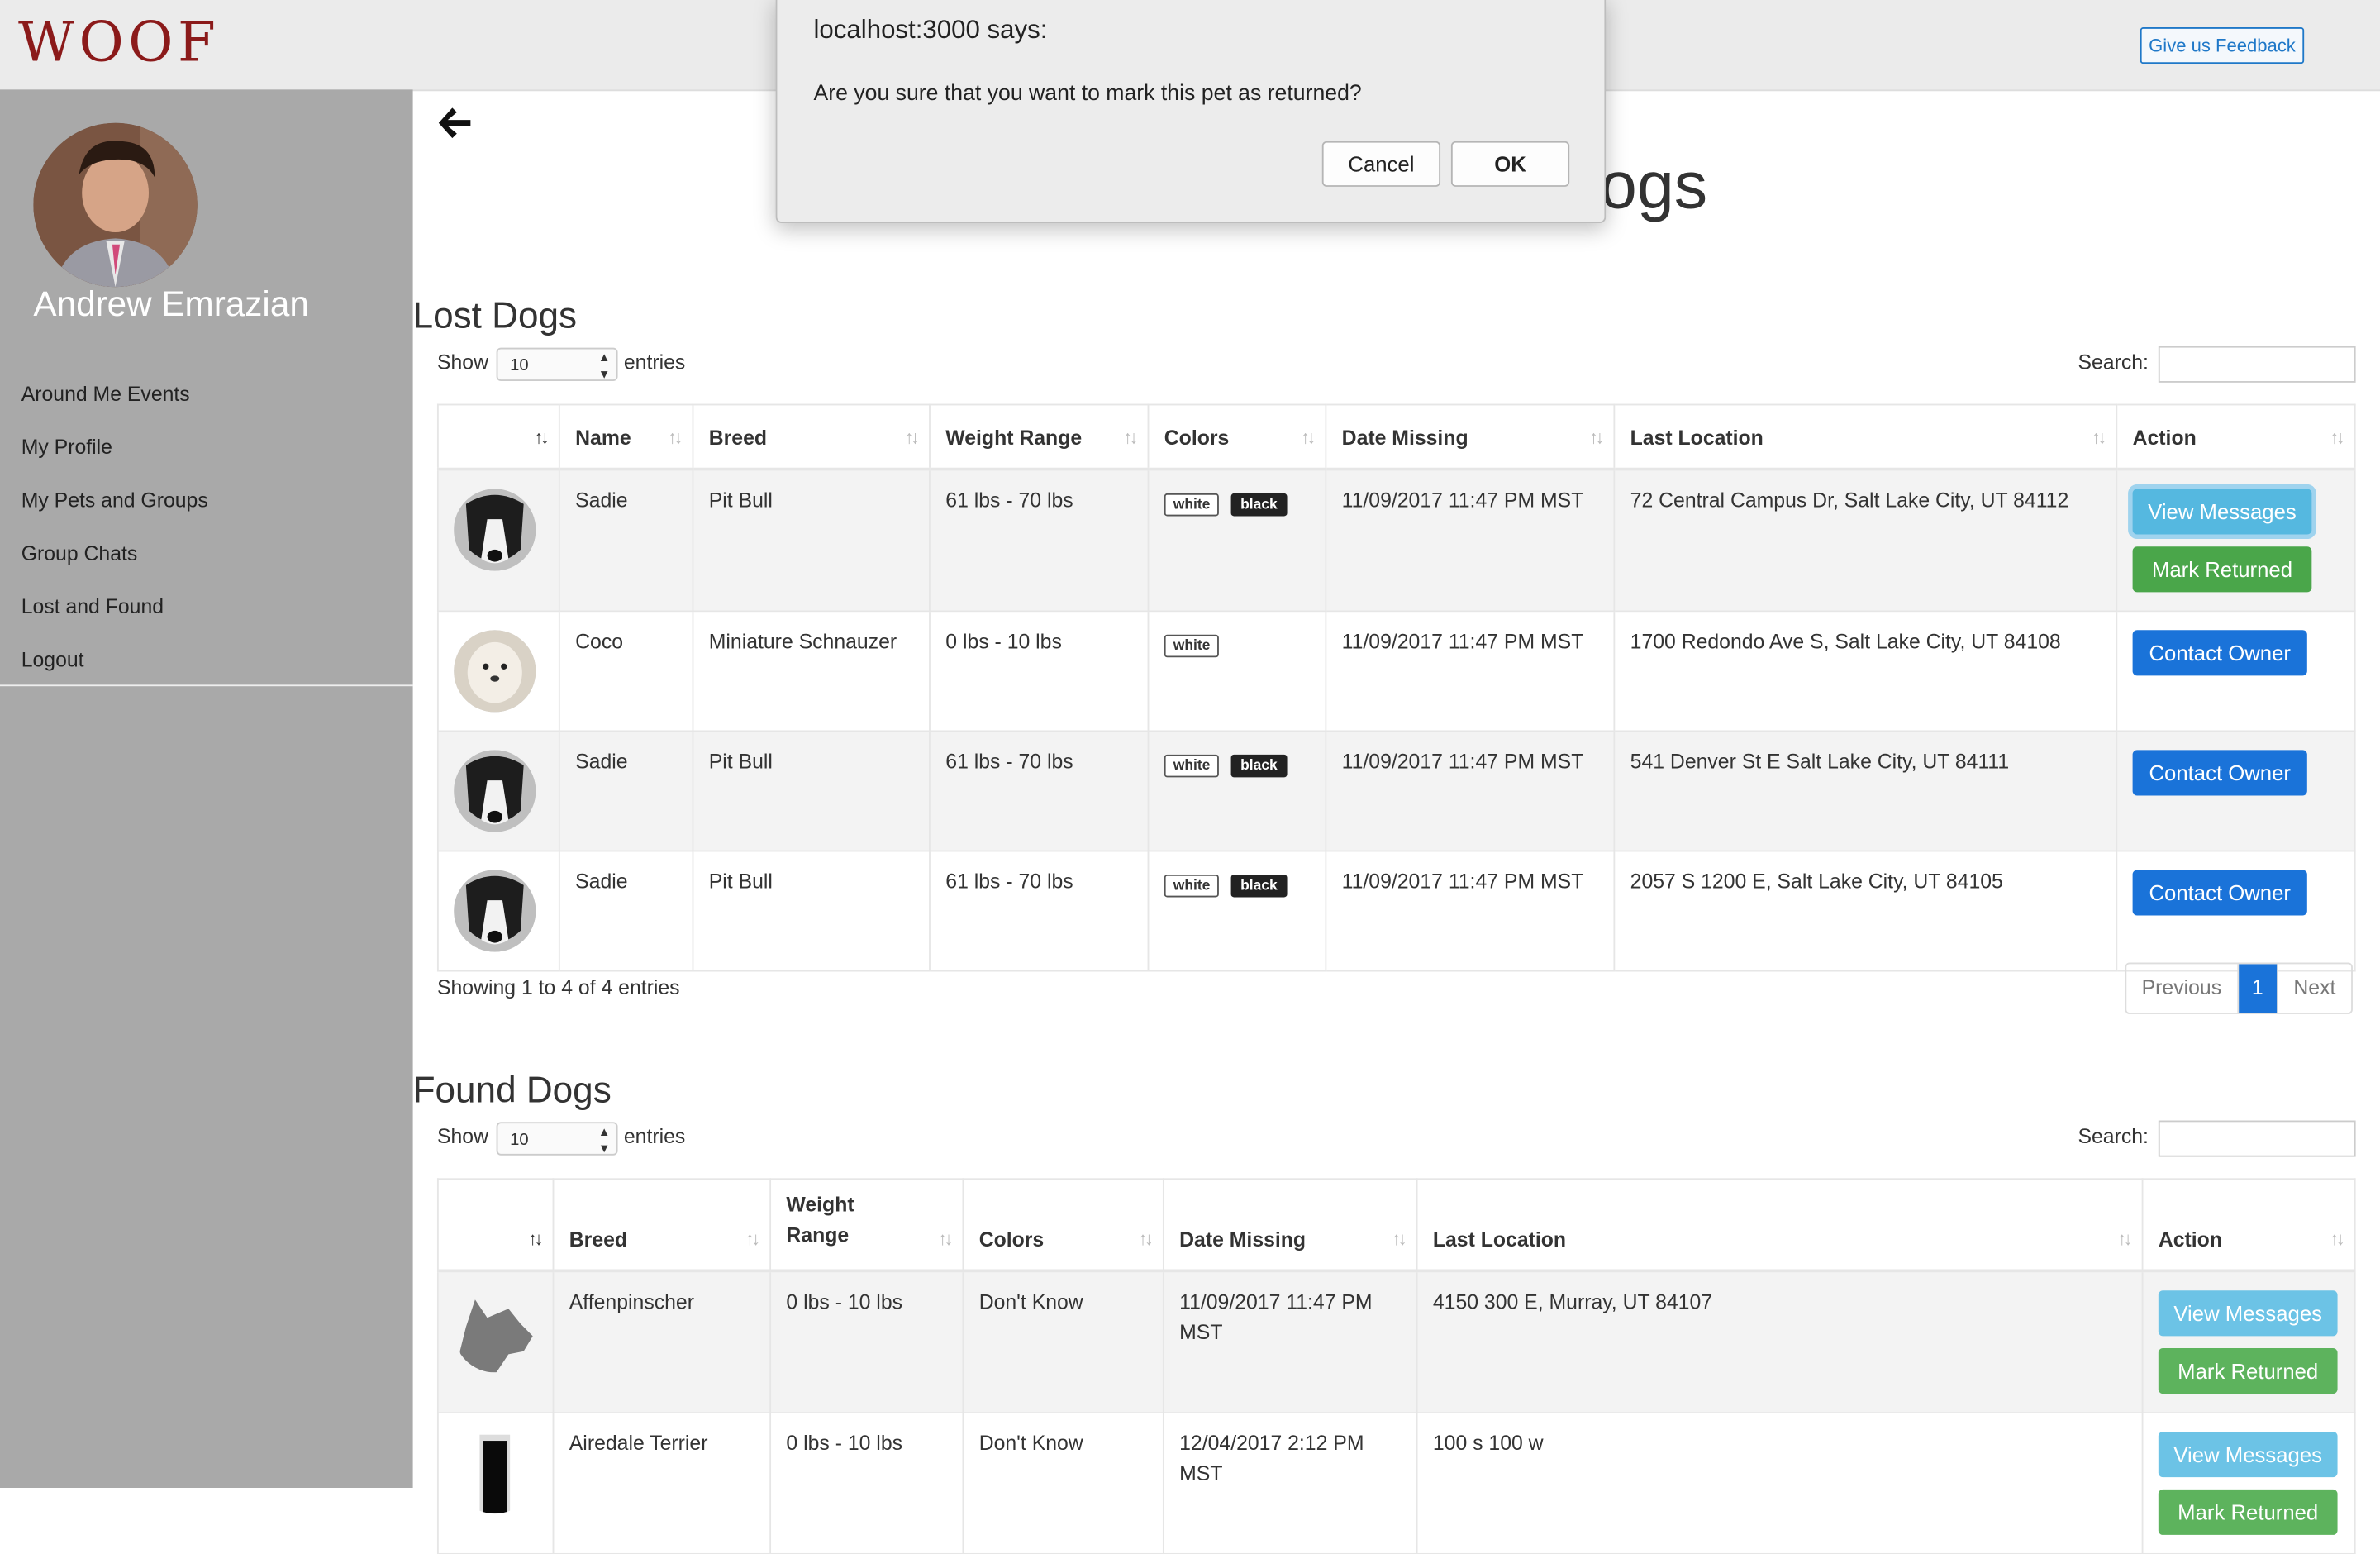 The height and width of the screenshot is (1554, 2380). Describe the element at coordinates (1237, 790) in the screenshot. I see `pet-colors: white black` at that location.